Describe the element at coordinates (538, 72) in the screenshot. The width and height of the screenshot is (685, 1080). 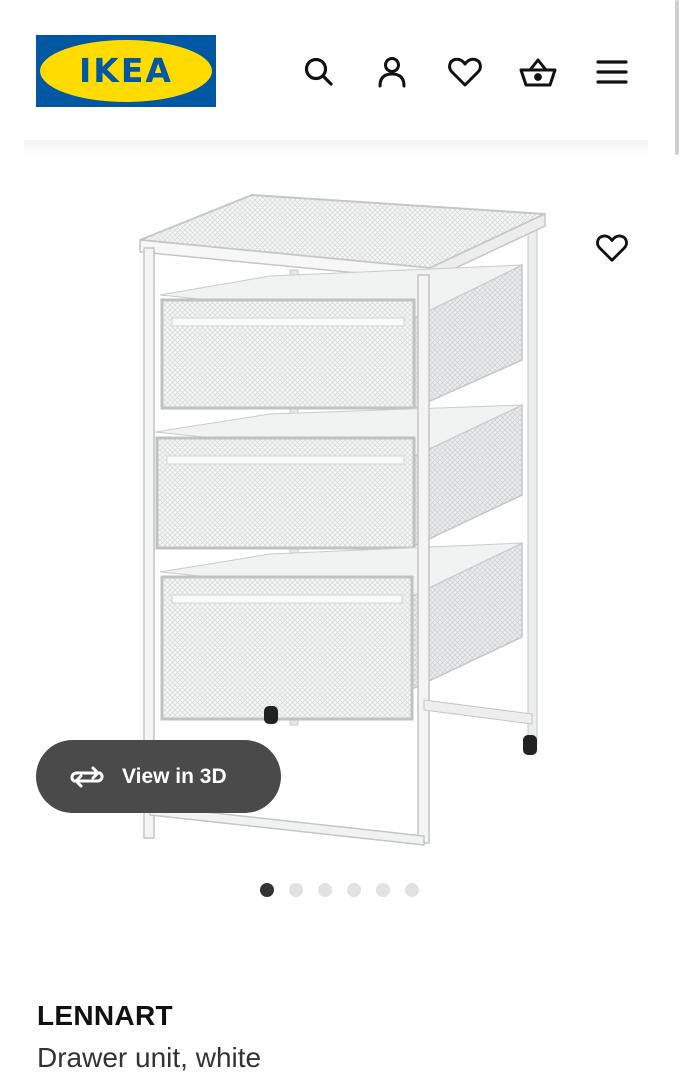
I see `shopping-basket-icon` at that location.